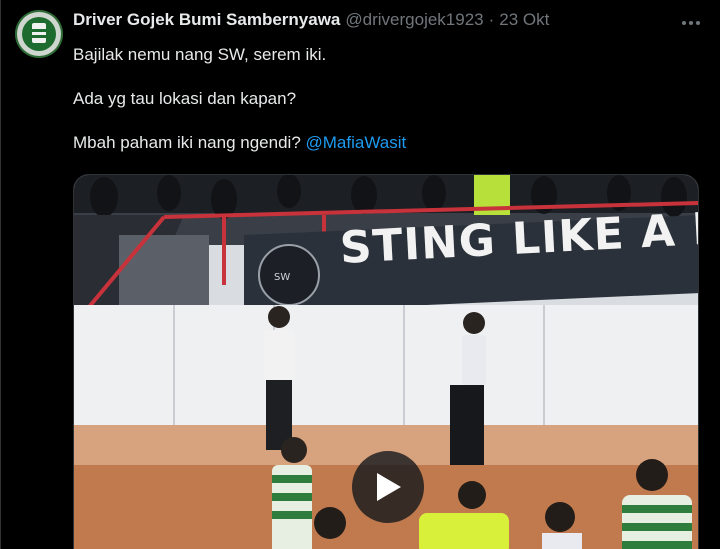  Describe the element at coordinates (282, 277) in the screenshot. I see `svg-text: SW` at that location.